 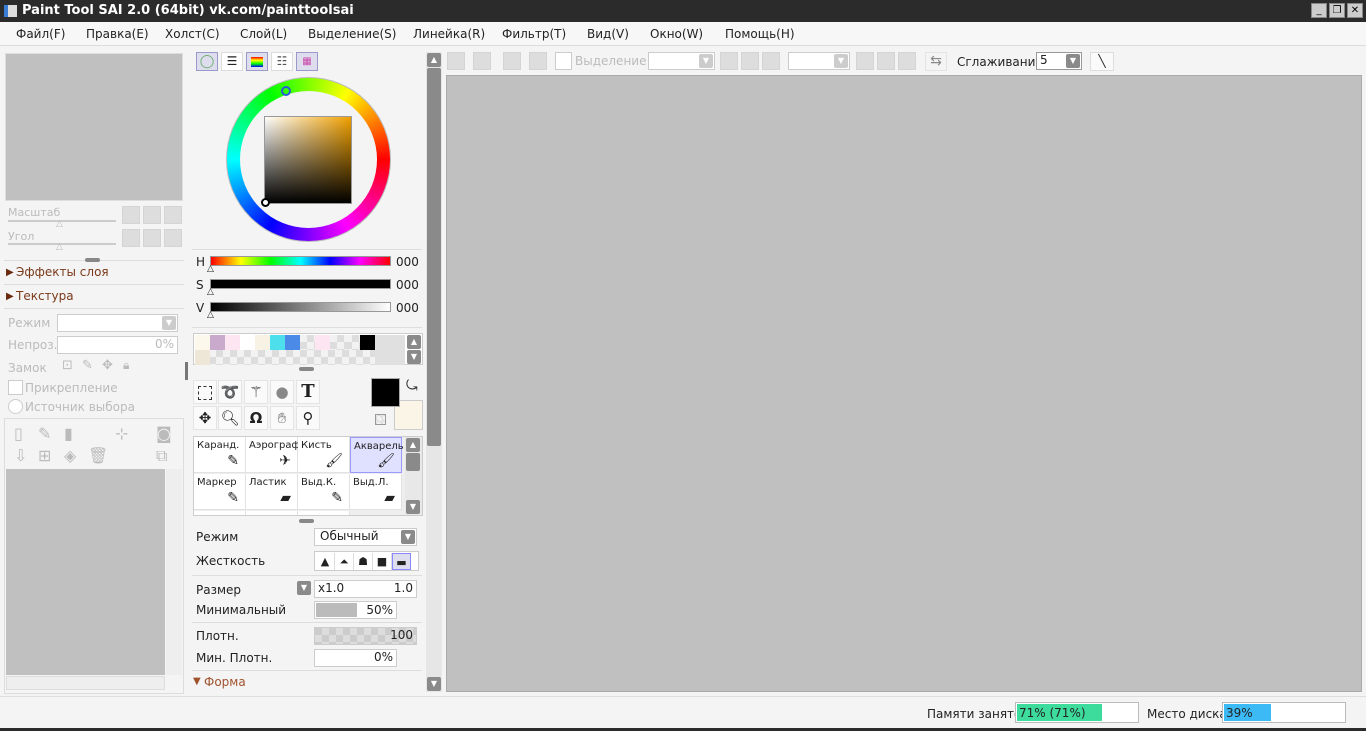 What do you see at coordinates (750, 61) in the screenshot?
I see `zoom-in-button` at bounding box center [750, 61].